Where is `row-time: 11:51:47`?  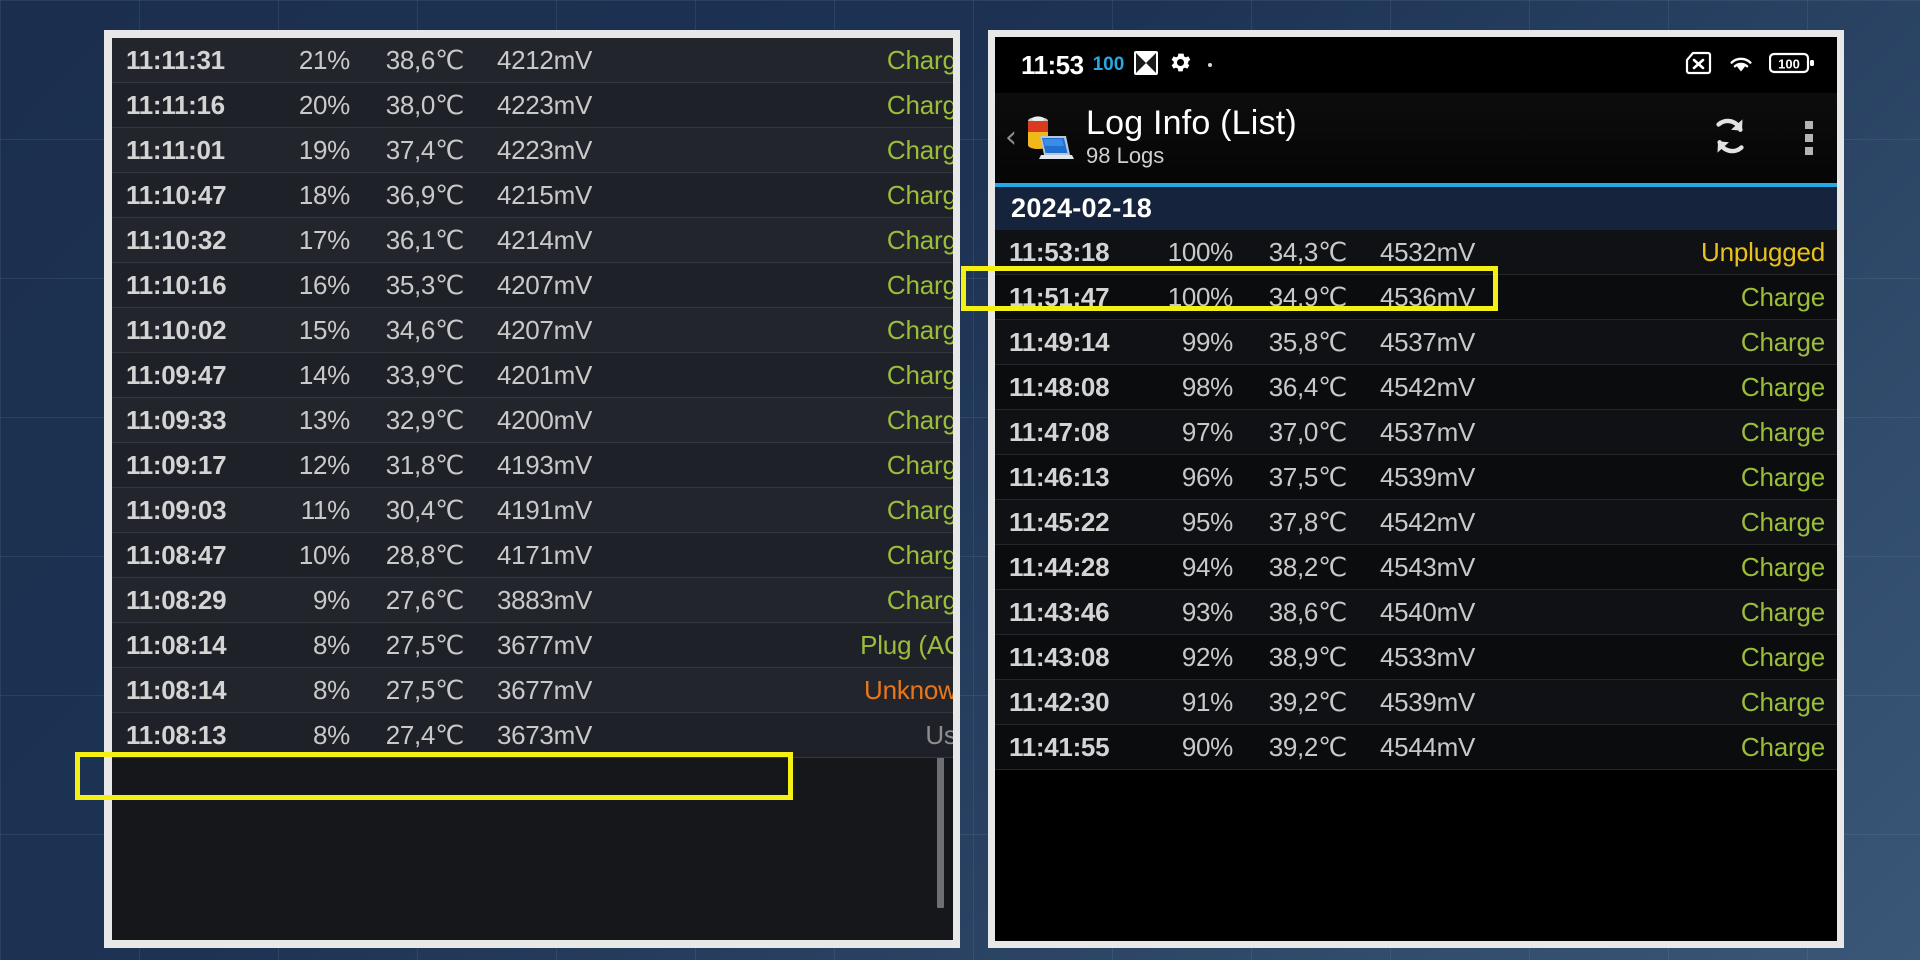 row-time: 11:51:47 is located at coordinates (1059, 296).